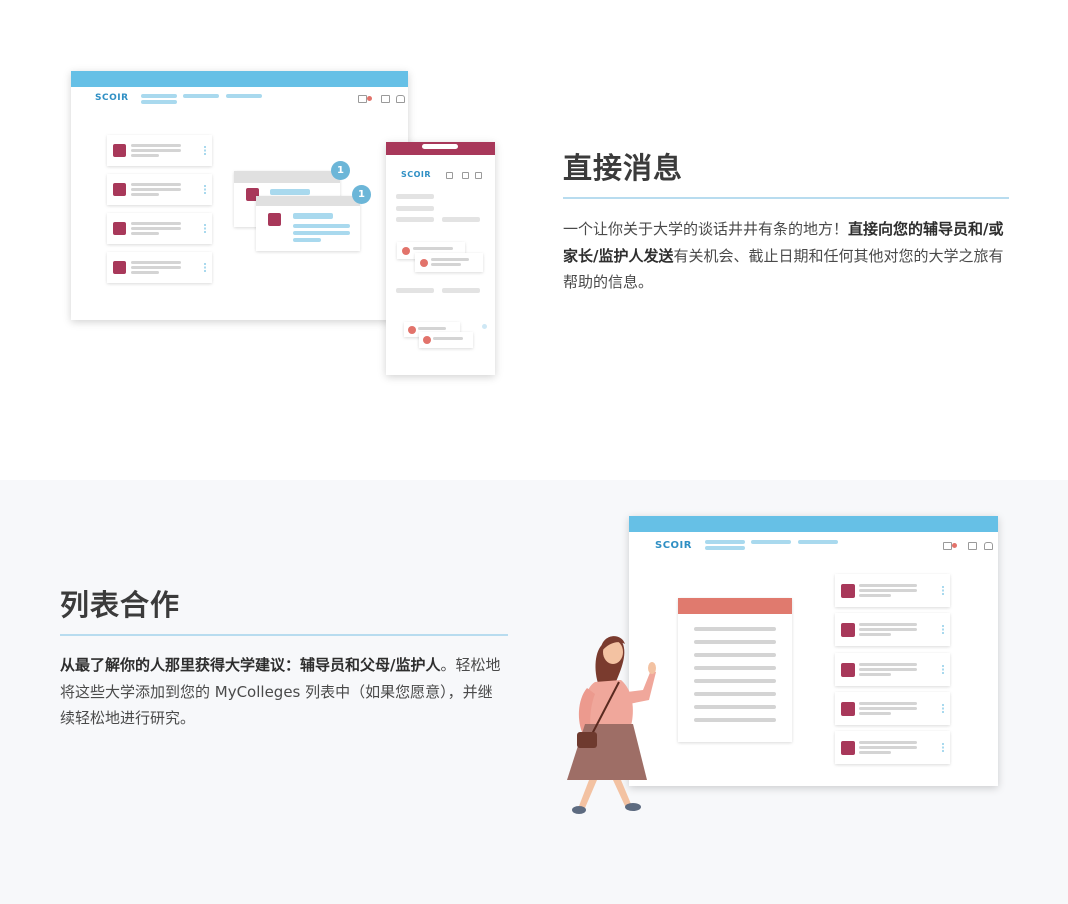  Describe the element at coordinates (250, 665) in the screenshot. I see `description-emphasis: 从最了解你的人那里获得大学建议：辅导员和父母/监护人` at that location.